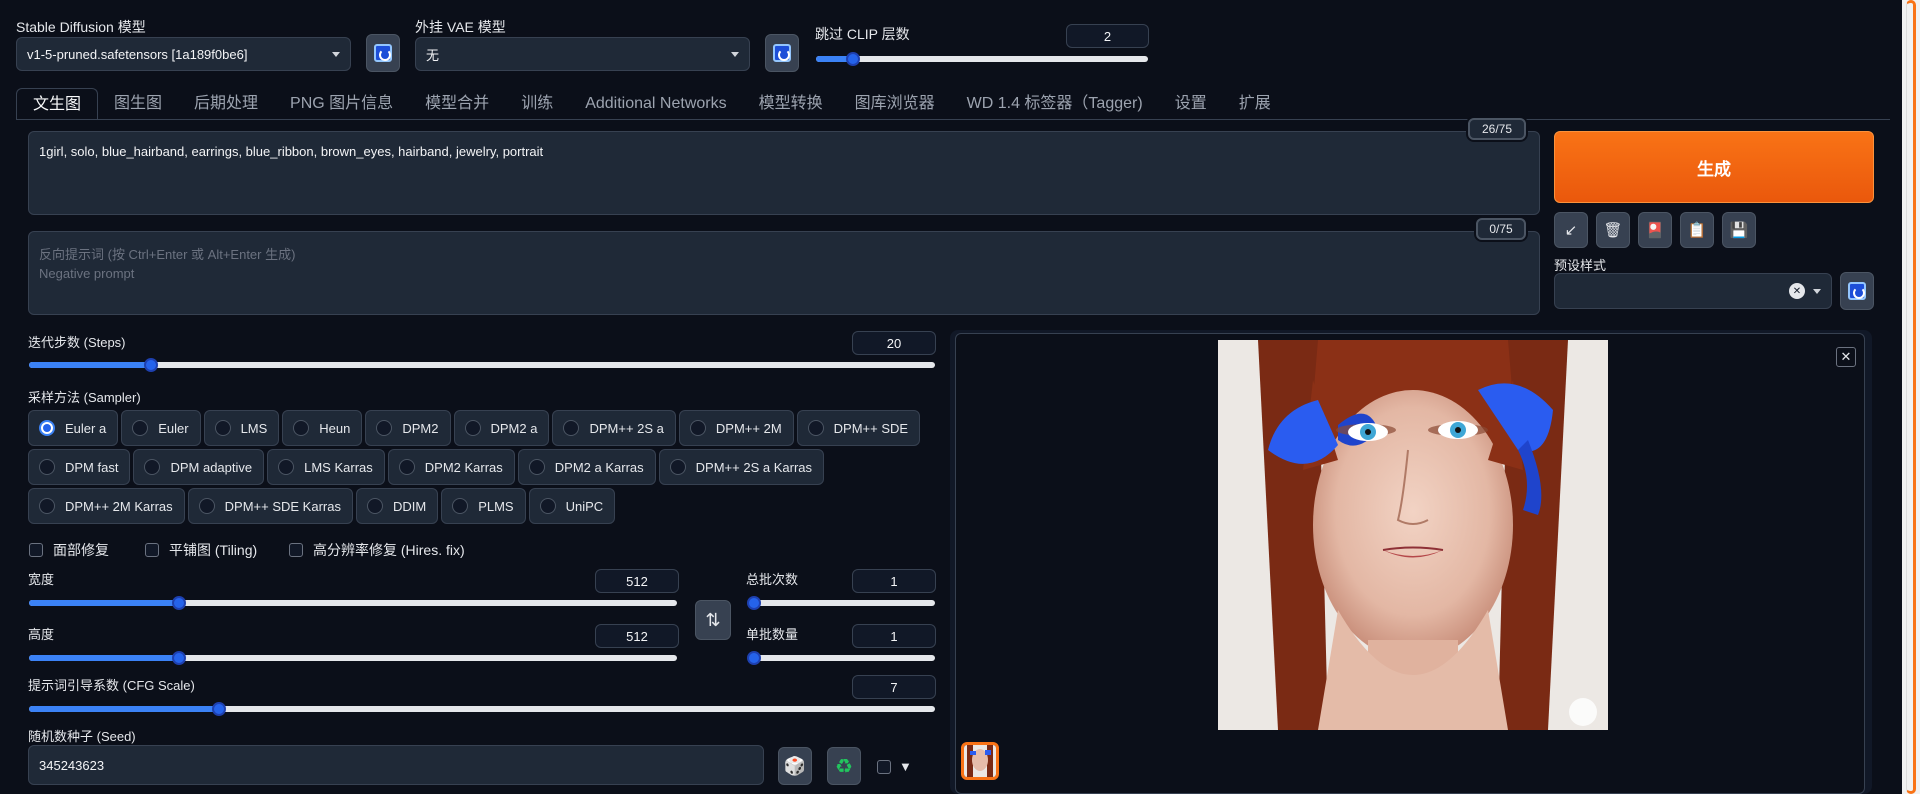 The height and width of the screenshot is (794, 1920). I want to click on tab-2: 后期处理, so click(226, 104).